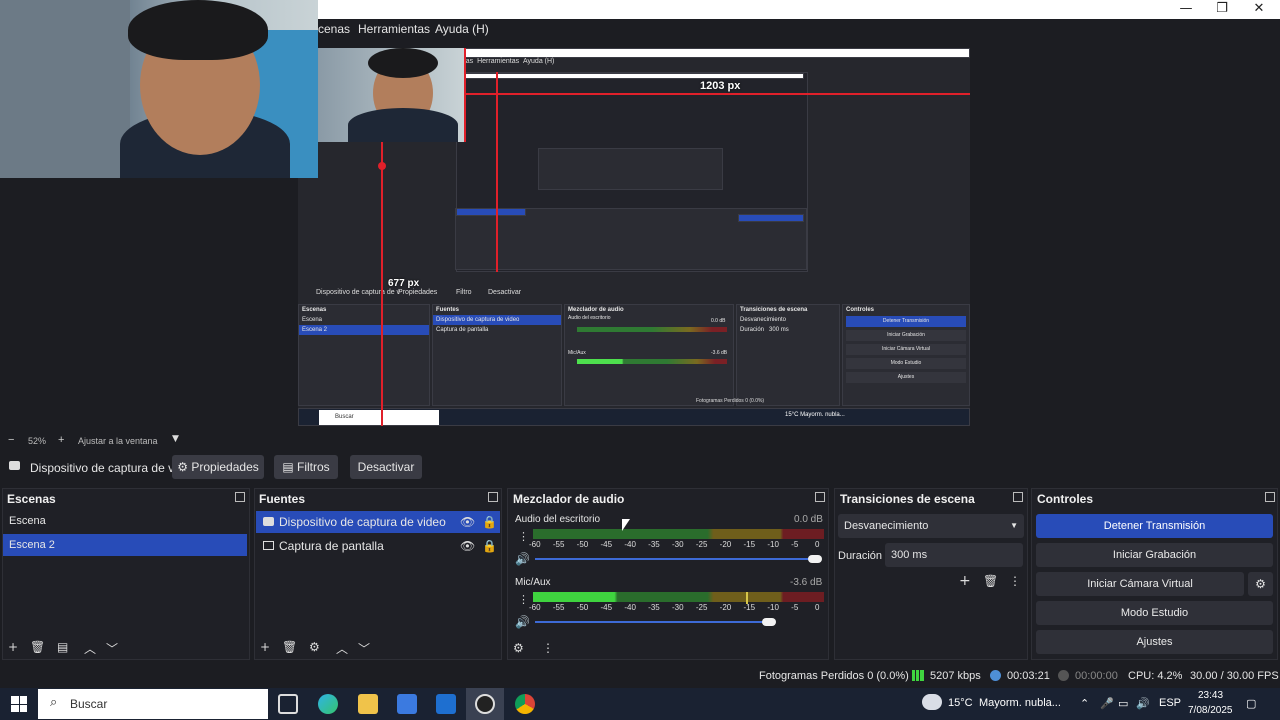  I want to click on weather-icon, so click(932, 702).